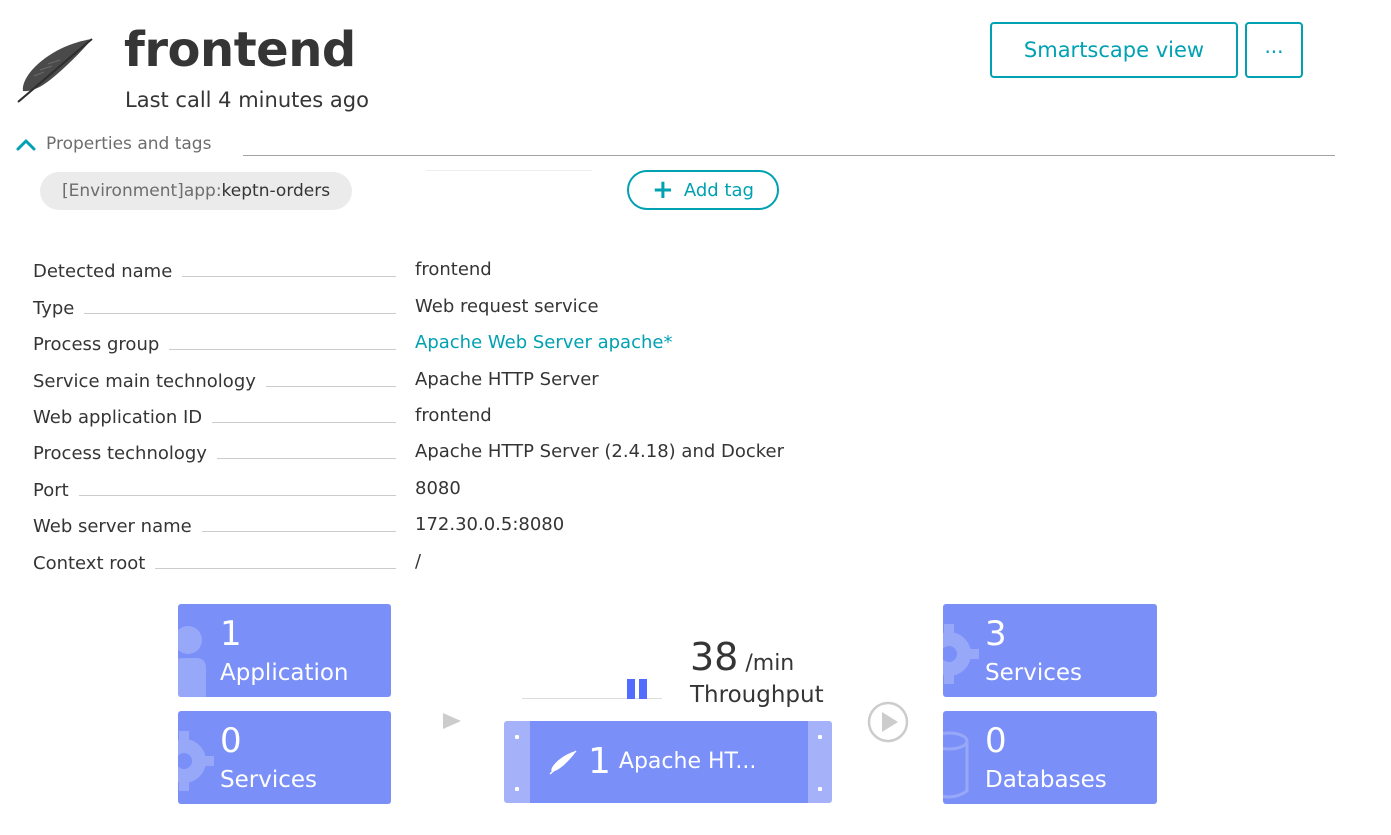  Describe the element at coordinates (452, 721) in the screenshot. I see `arrow-right-icon` at that location.